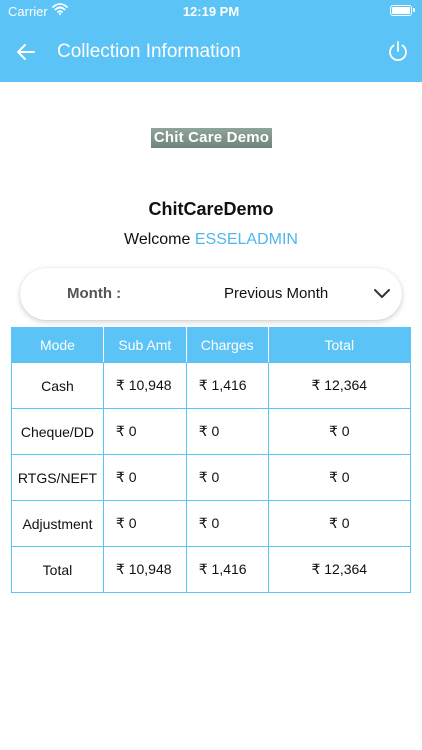  What do you see at coordinates (339, 345) in the screenshot?
I see `header-total: Total` at bounding box center [339, 345].